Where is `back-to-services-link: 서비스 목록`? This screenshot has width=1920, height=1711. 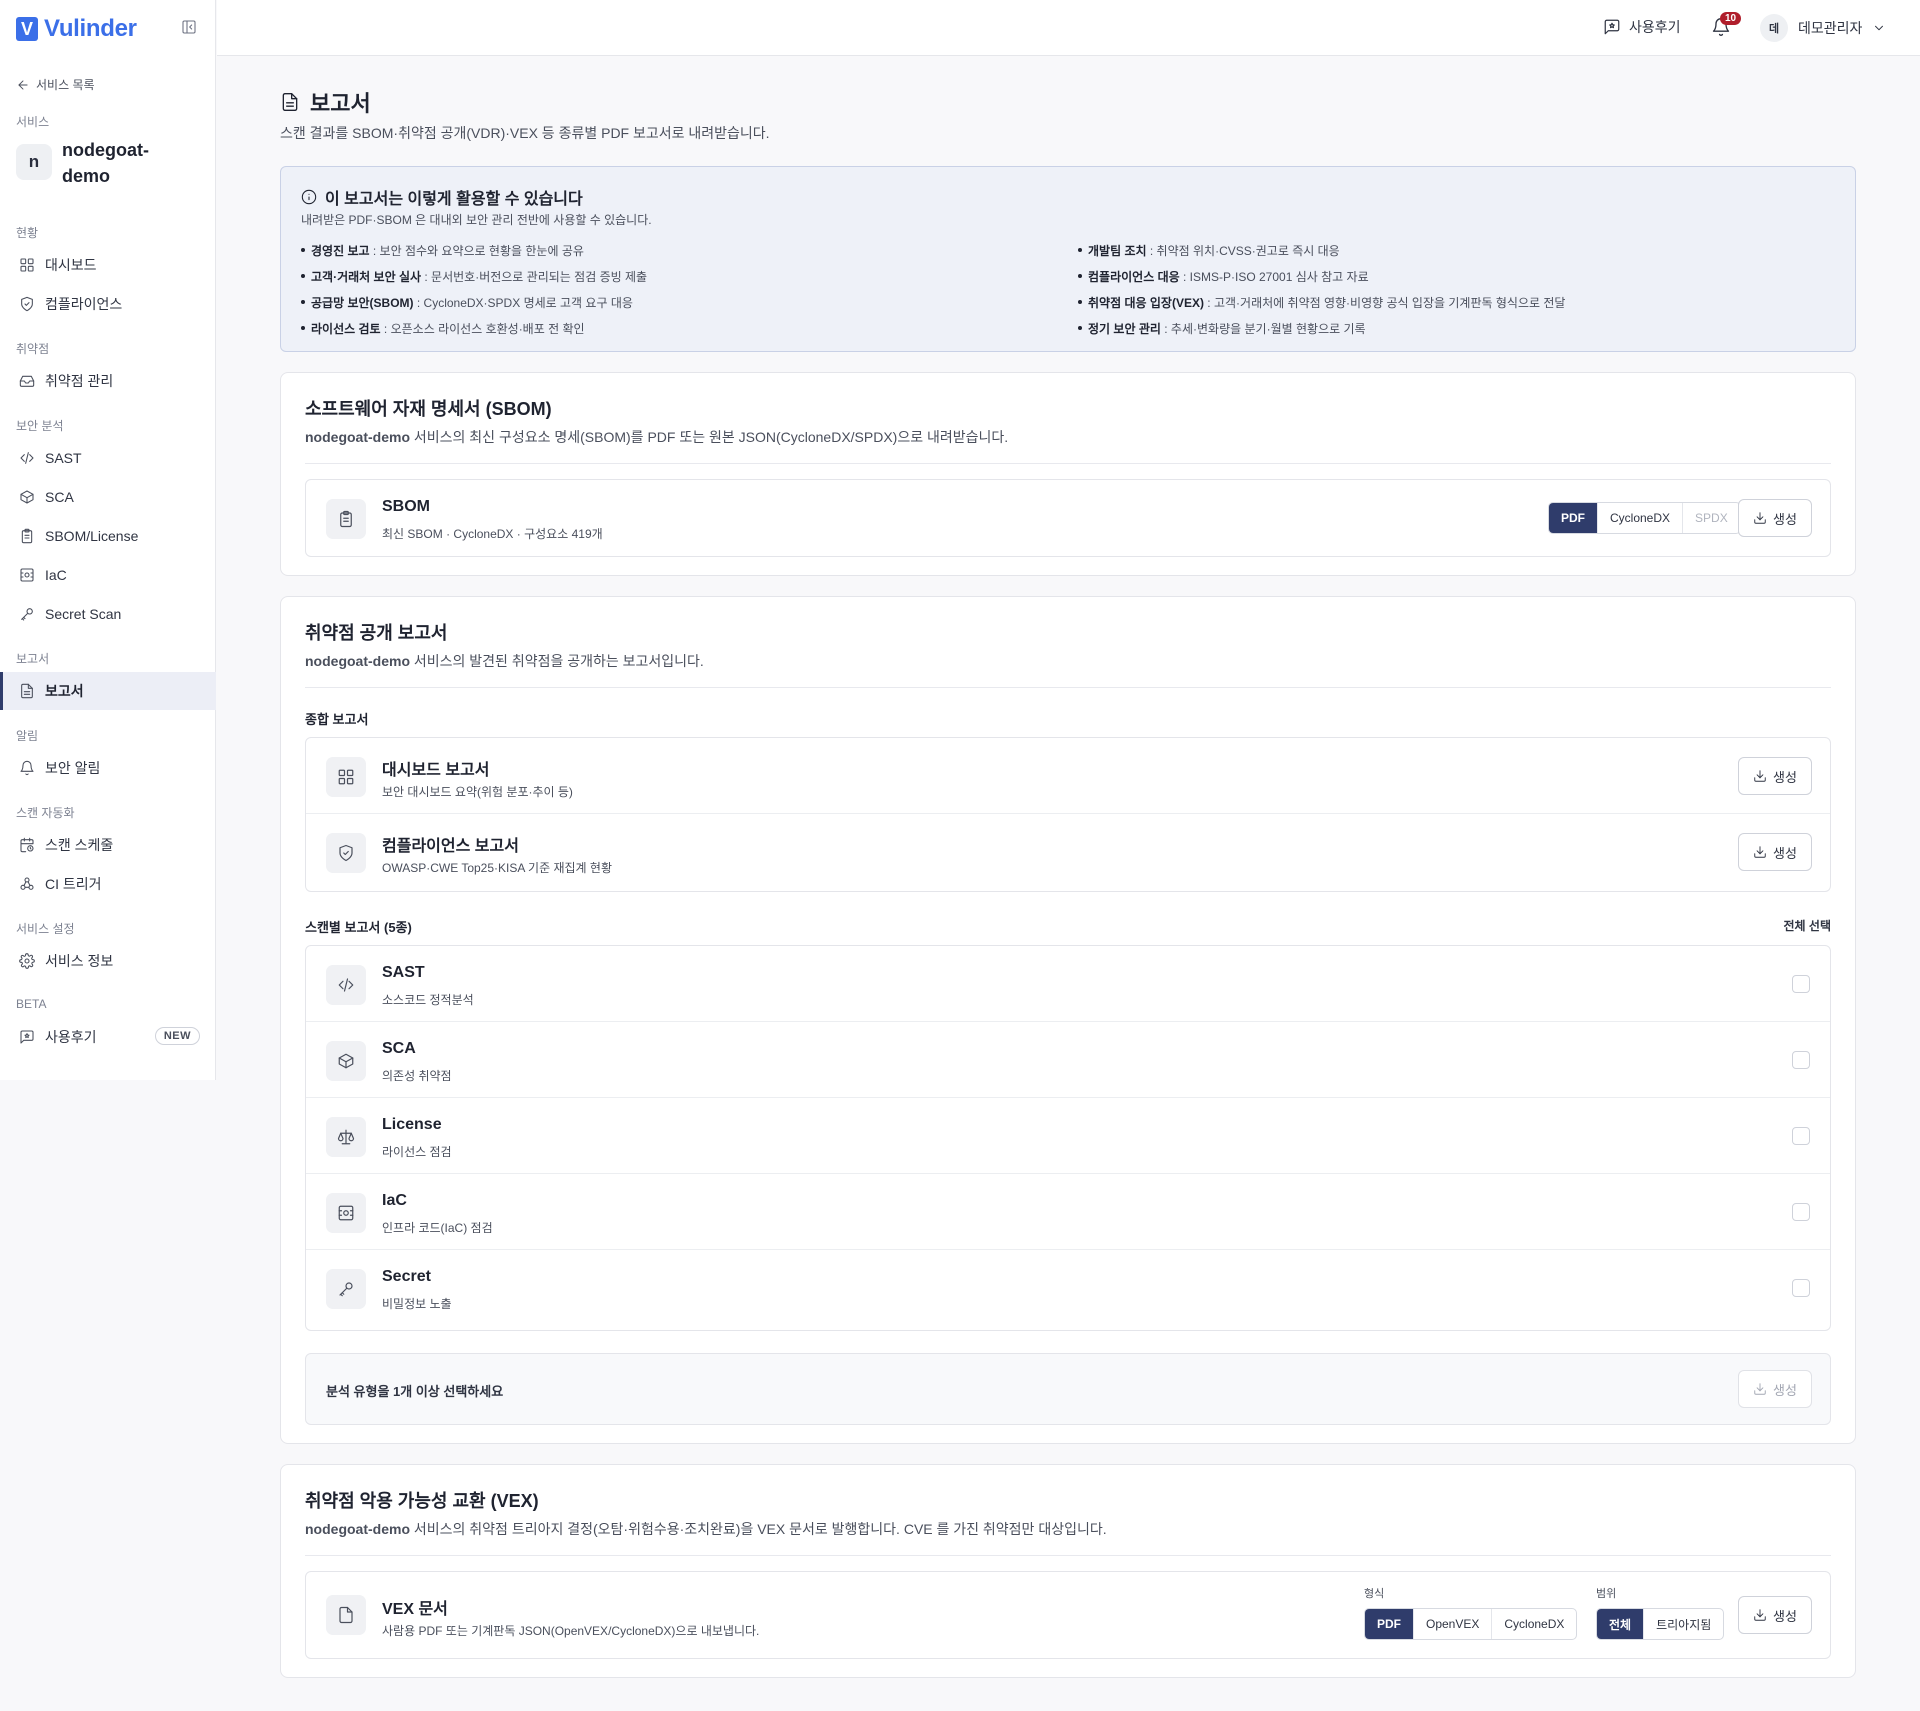
back-to-services-link: 서비스 목록 is located at coordinates (55, 84).